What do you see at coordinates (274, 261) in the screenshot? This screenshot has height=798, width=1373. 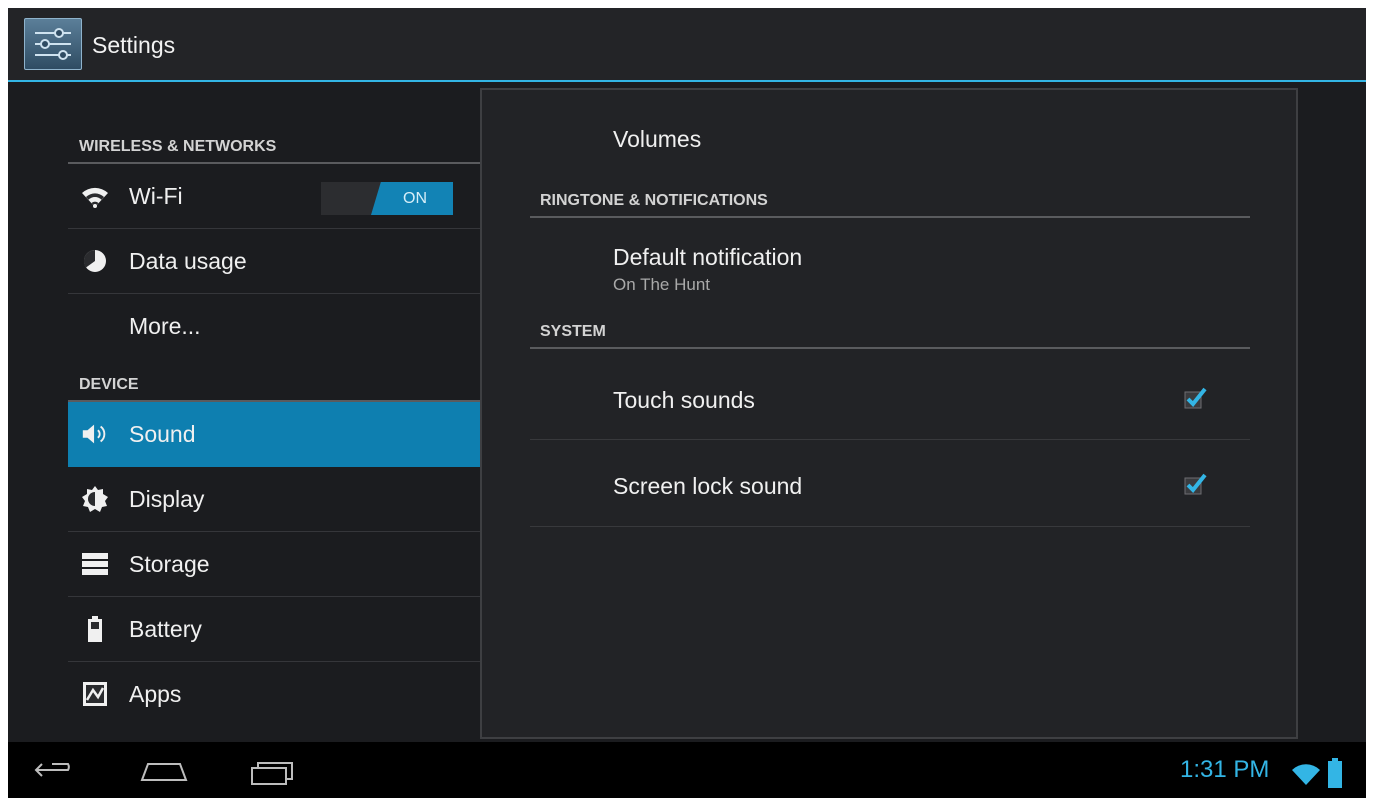 I see `sidebar-item-data-usage: Data usage` at bounding box center [274, 261].